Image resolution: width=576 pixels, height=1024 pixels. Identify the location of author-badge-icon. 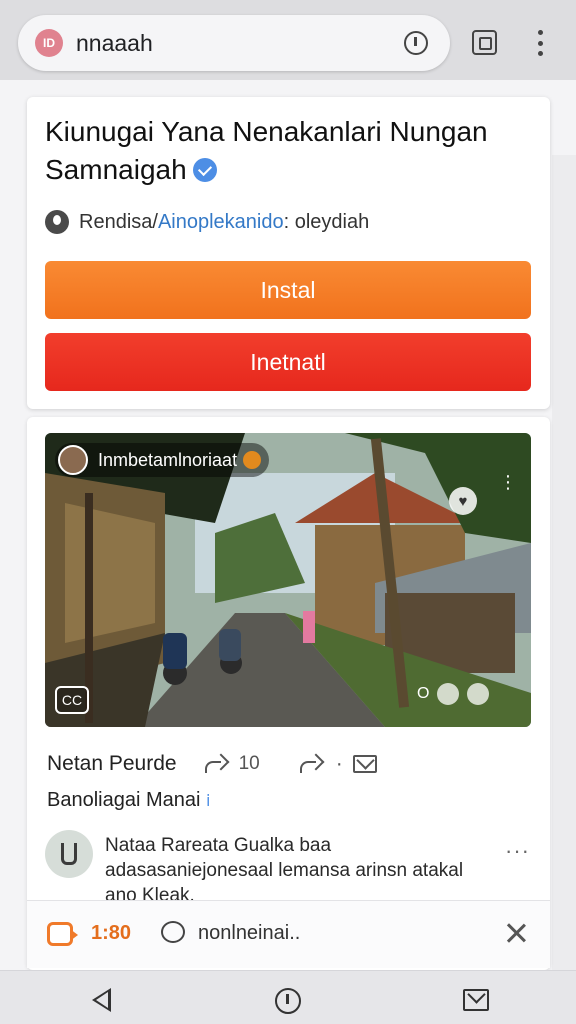
(252, 460).